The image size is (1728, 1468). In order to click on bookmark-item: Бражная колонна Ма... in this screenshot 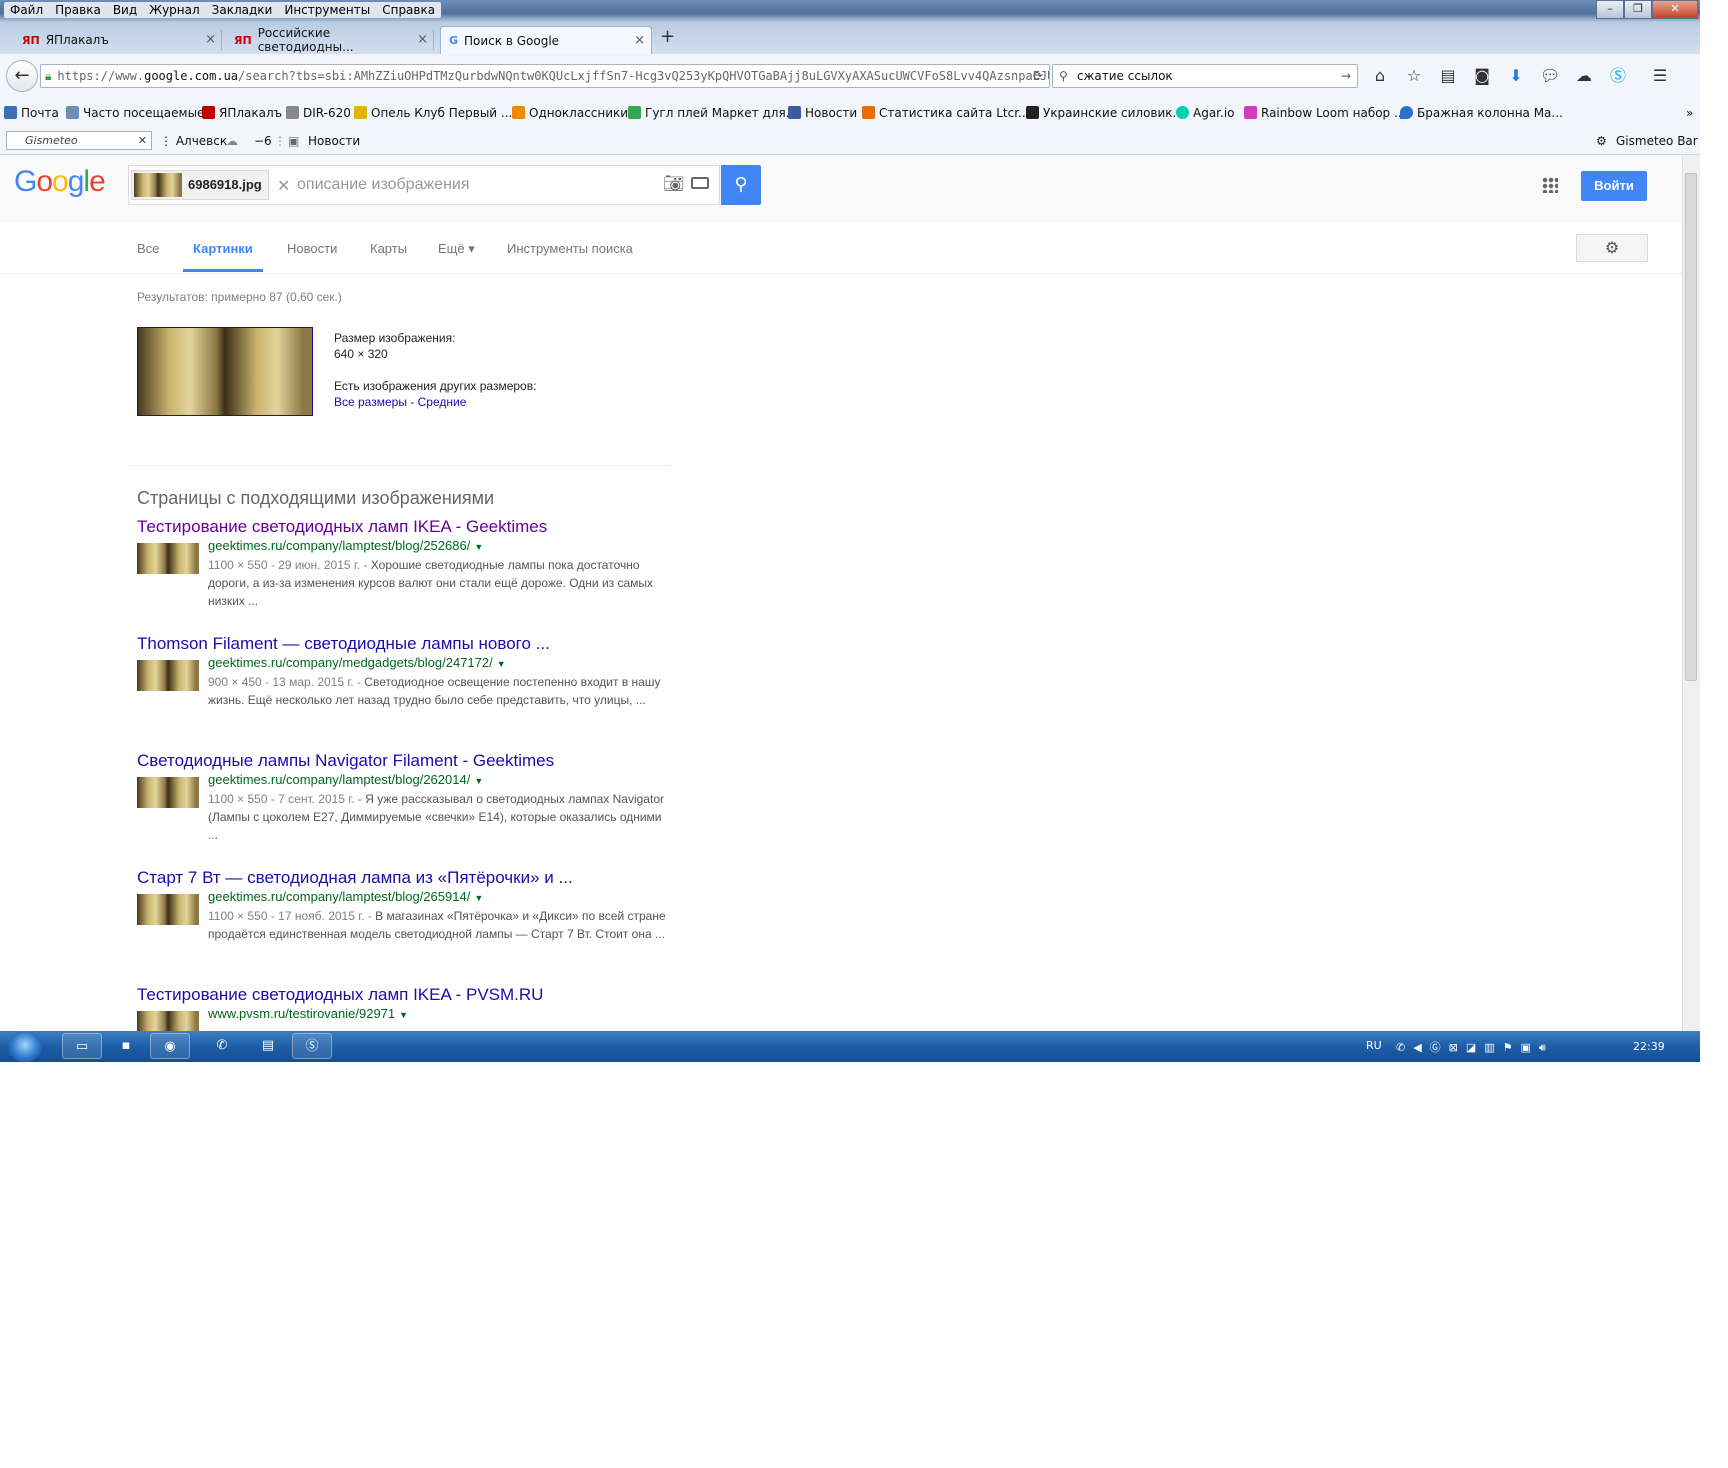, I will do `click(1481, 113)`.